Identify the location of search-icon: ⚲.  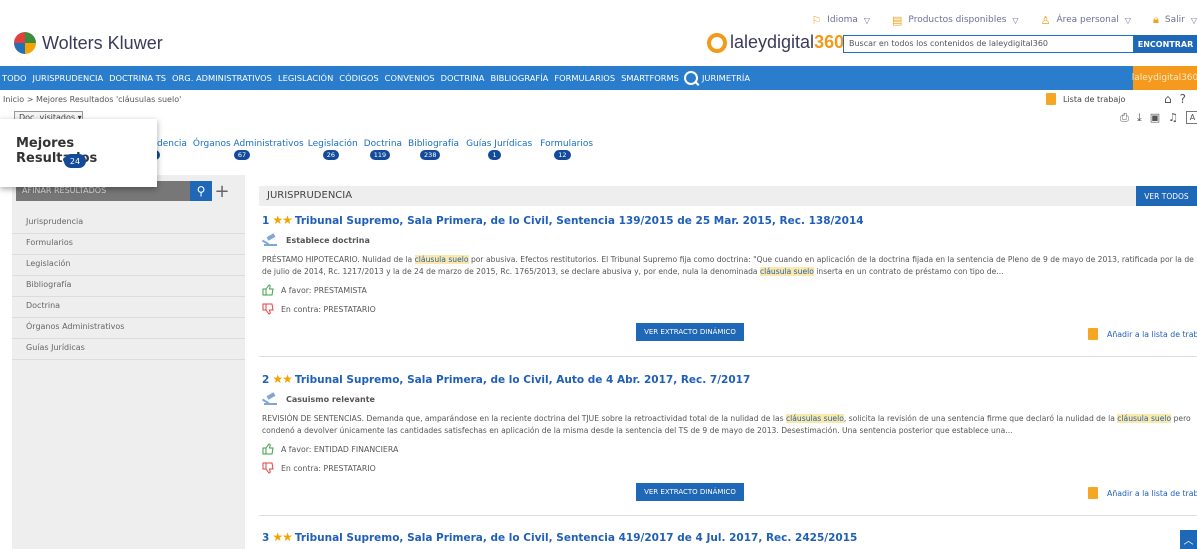
(201, 191).